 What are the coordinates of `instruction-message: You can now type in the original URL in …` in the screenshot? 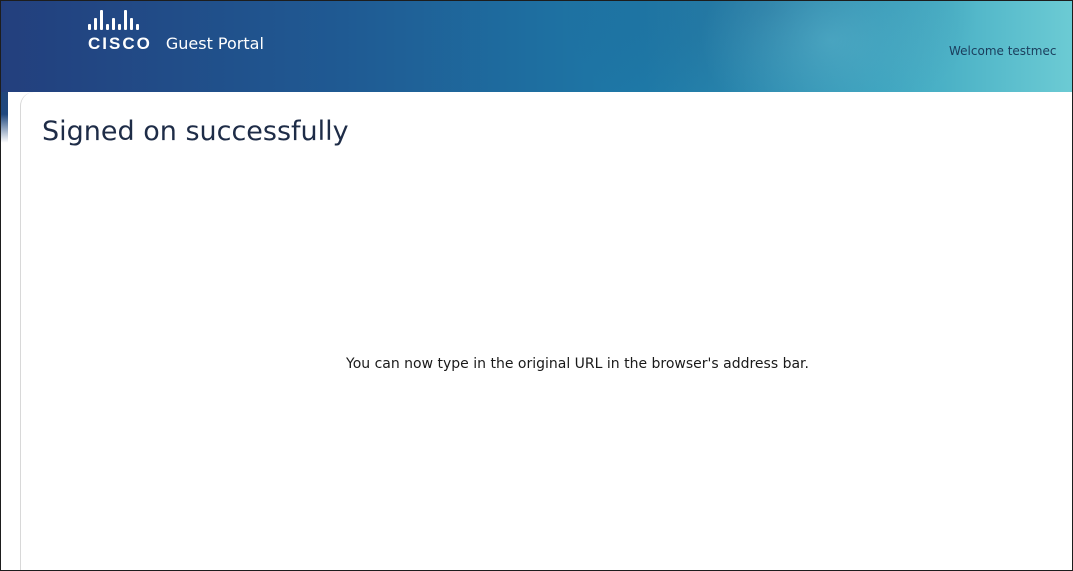 It's located at (577, 364).